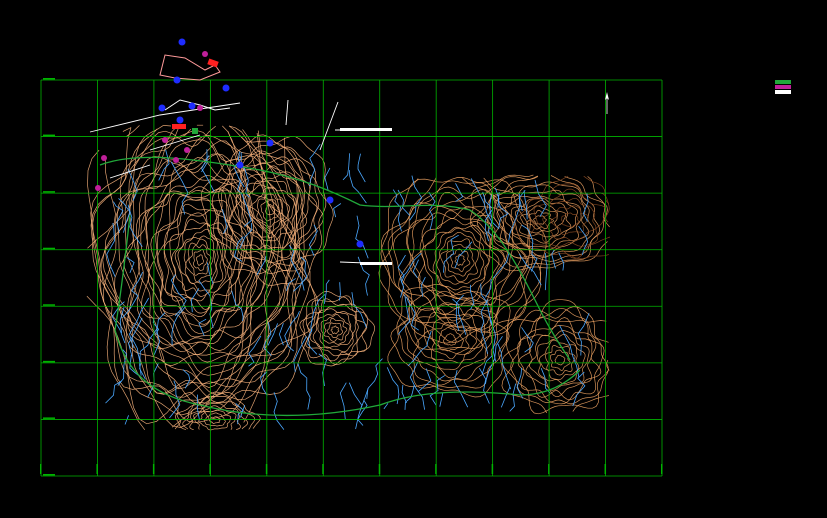 This screenshot has height=518, width=827. What do you see at coordinates (783, 82) in the screenshot?
I see `legend-swatch-green` at bounding box center [783, 82].